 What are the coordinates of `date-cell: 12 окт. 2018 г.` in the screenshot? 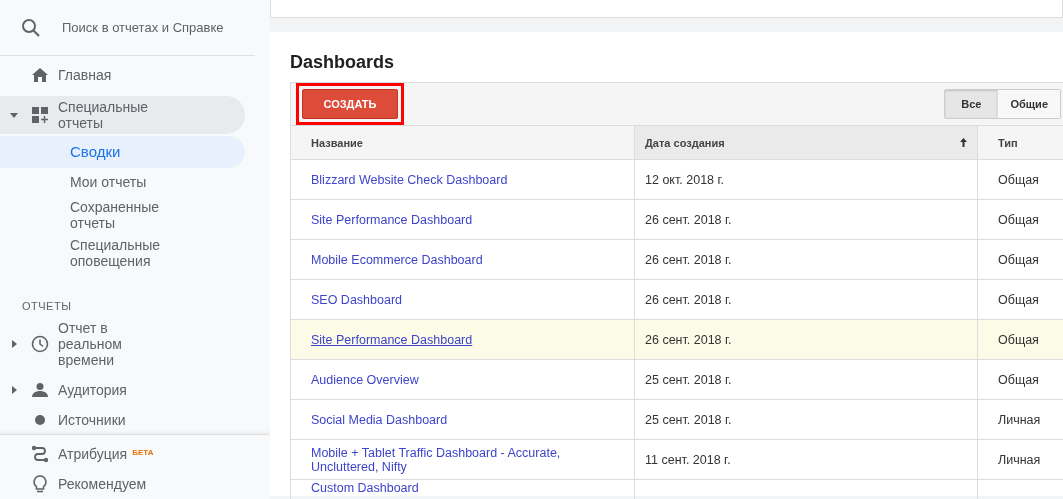 It's located at (806, 179).